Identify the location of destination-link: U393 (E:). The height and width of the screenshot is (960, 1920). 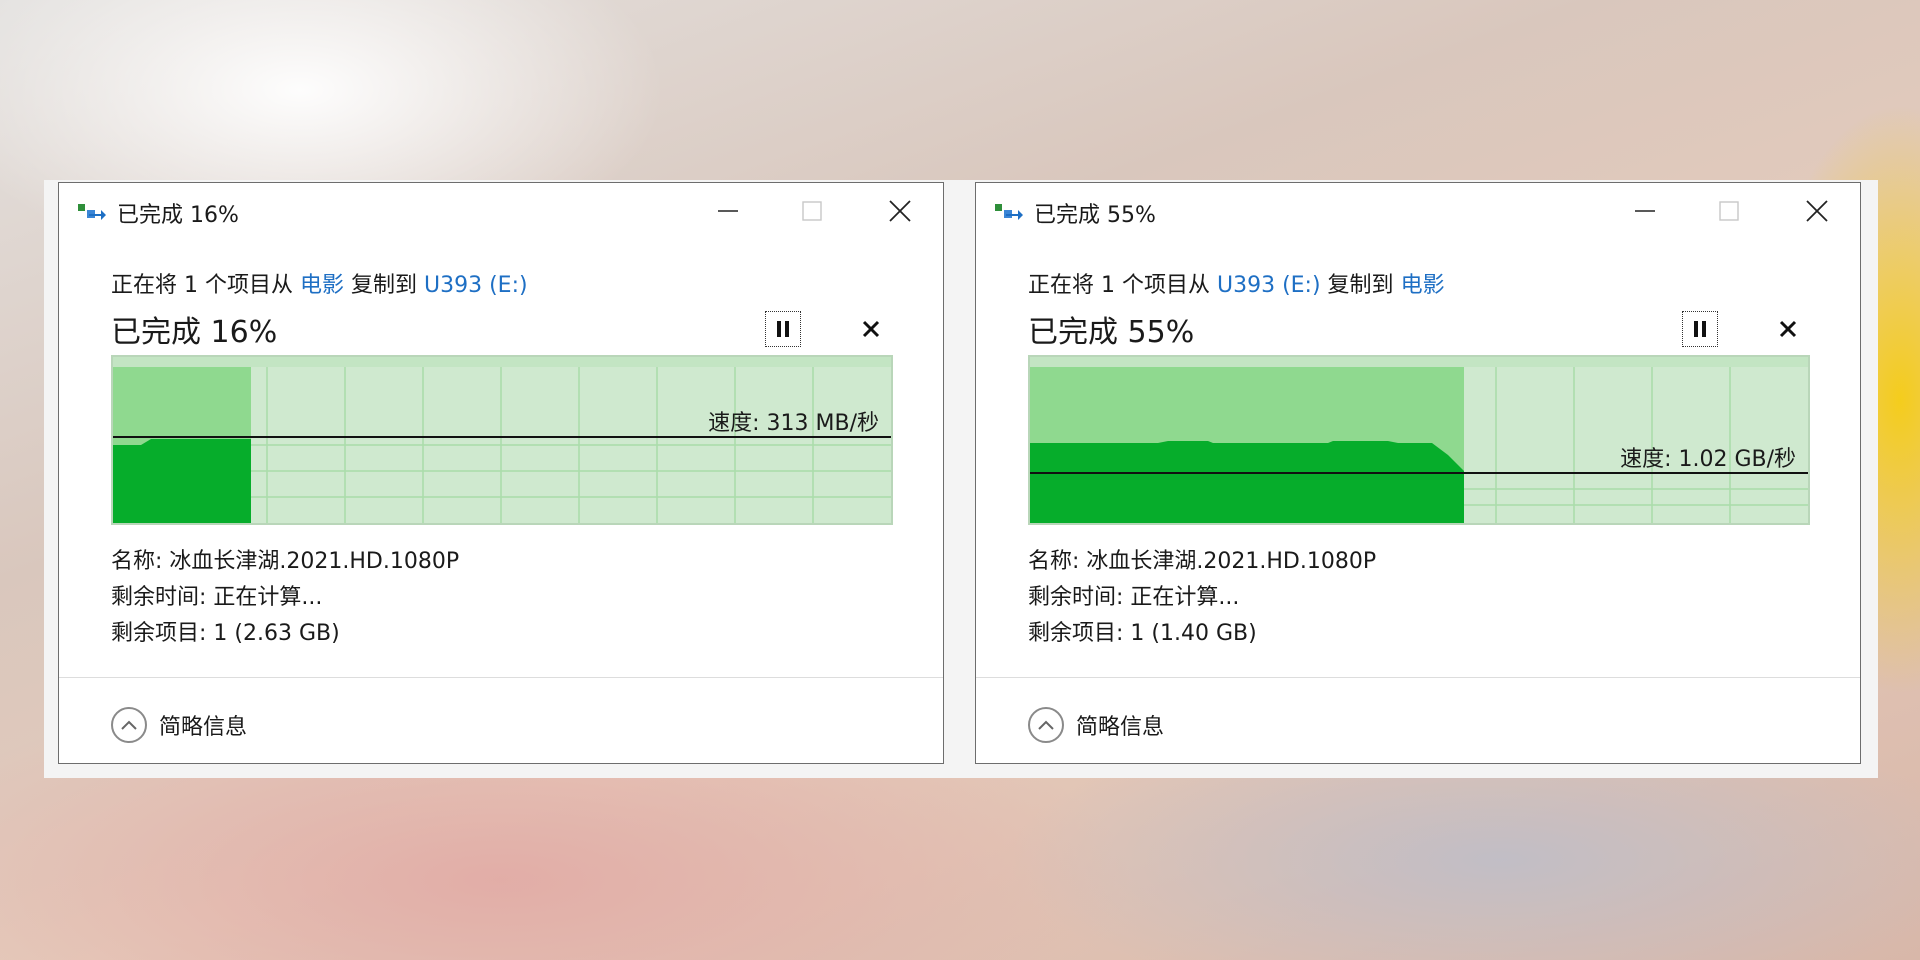
(476, 285).